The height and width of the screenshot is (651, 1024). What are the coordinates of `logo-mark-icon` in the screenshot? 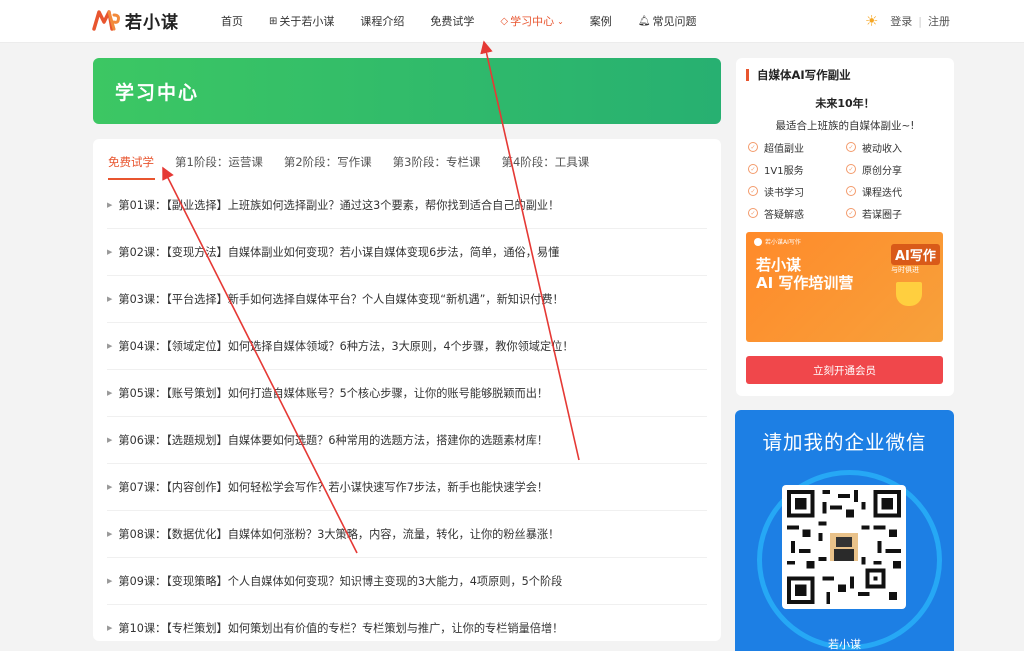 It's located at (106, 20).